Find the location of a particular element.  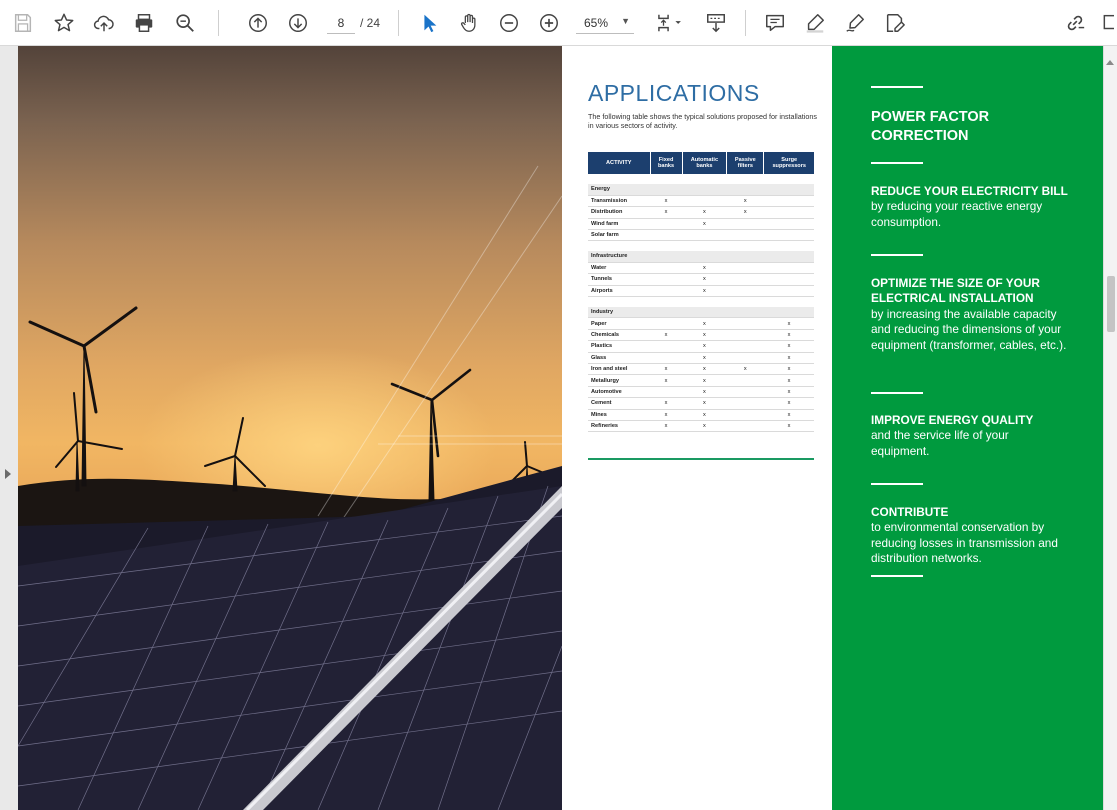

cloud-upload-icon is located at coordinates (104, 23).